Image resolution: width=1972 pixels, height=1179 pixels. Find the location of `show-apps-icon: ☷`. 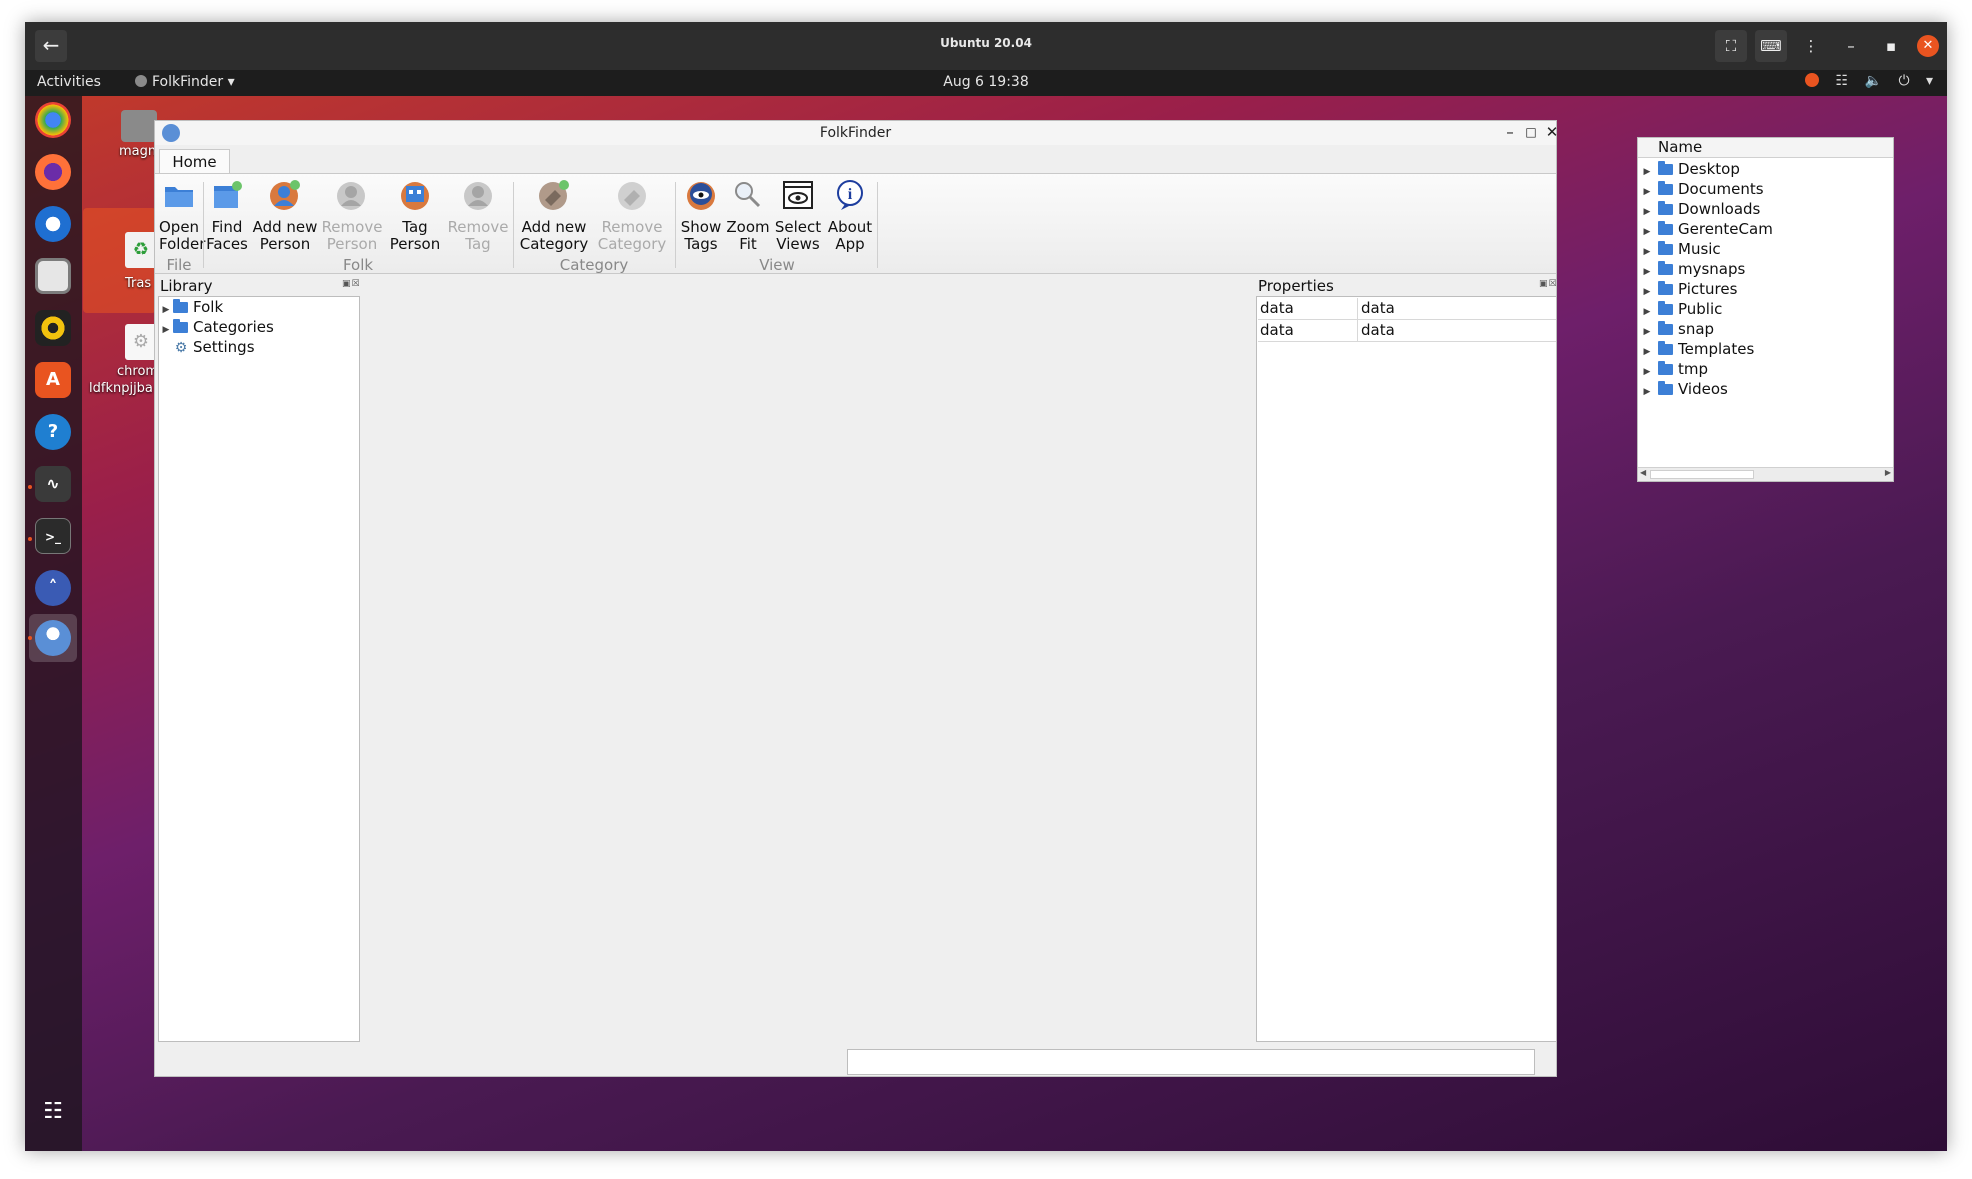

show-apps-icon: ☷ is located at coordinates (53, 1112).